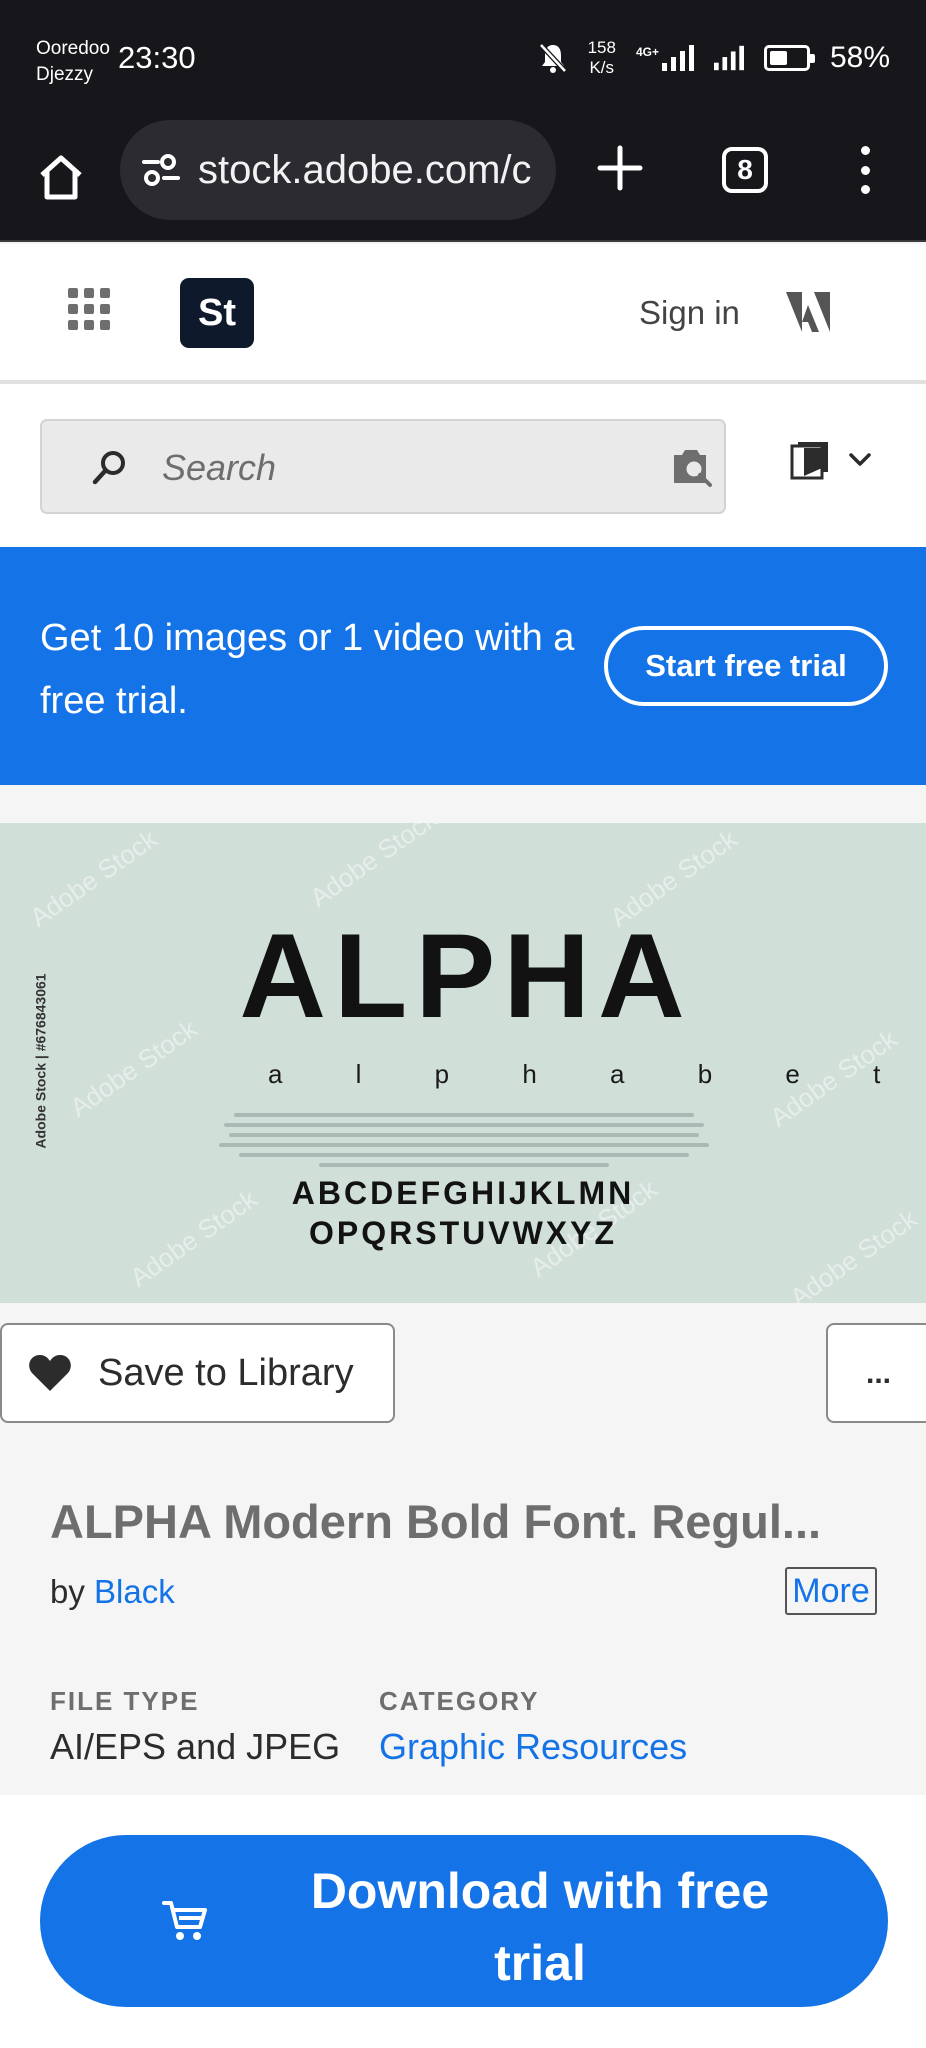 This screenshot has height=2048, width=926. Describe the element at coordinates (108, 468) in the screenshot. I see `search-icon` at that location.